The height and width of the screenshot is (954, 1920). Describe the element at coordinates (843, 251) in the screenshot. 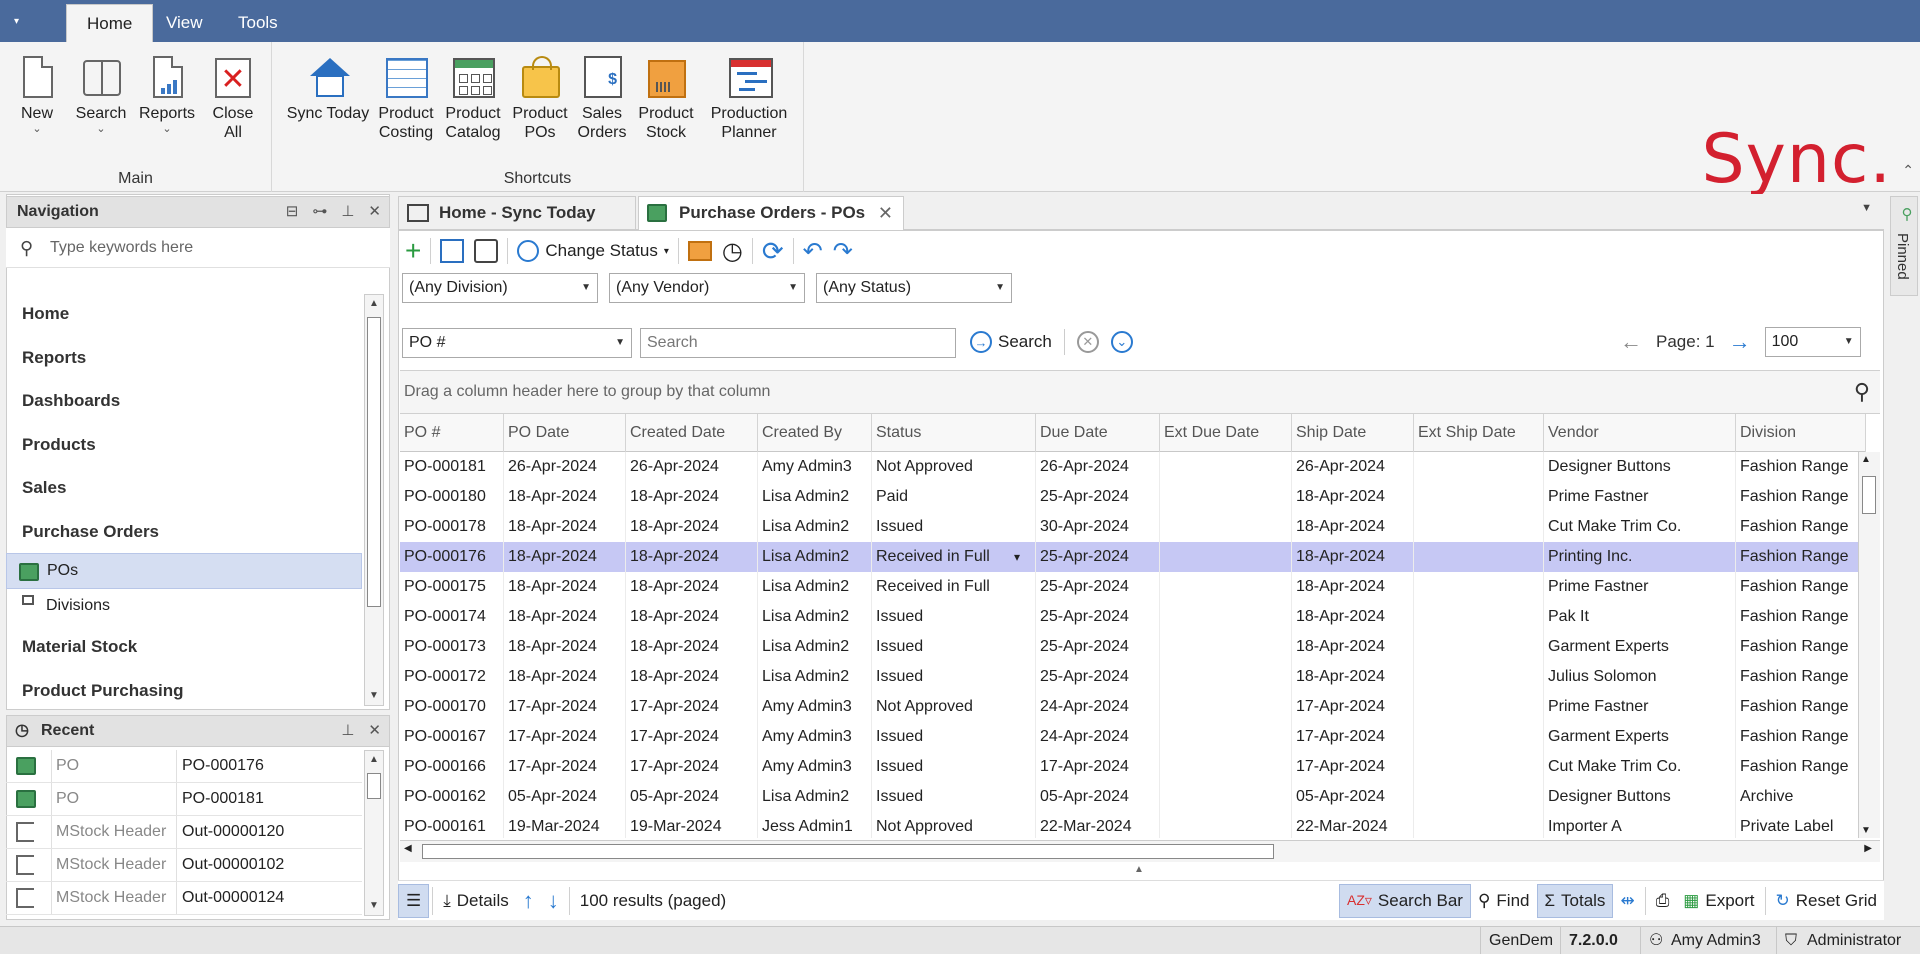

I see `redo-button: ↷` at that location.